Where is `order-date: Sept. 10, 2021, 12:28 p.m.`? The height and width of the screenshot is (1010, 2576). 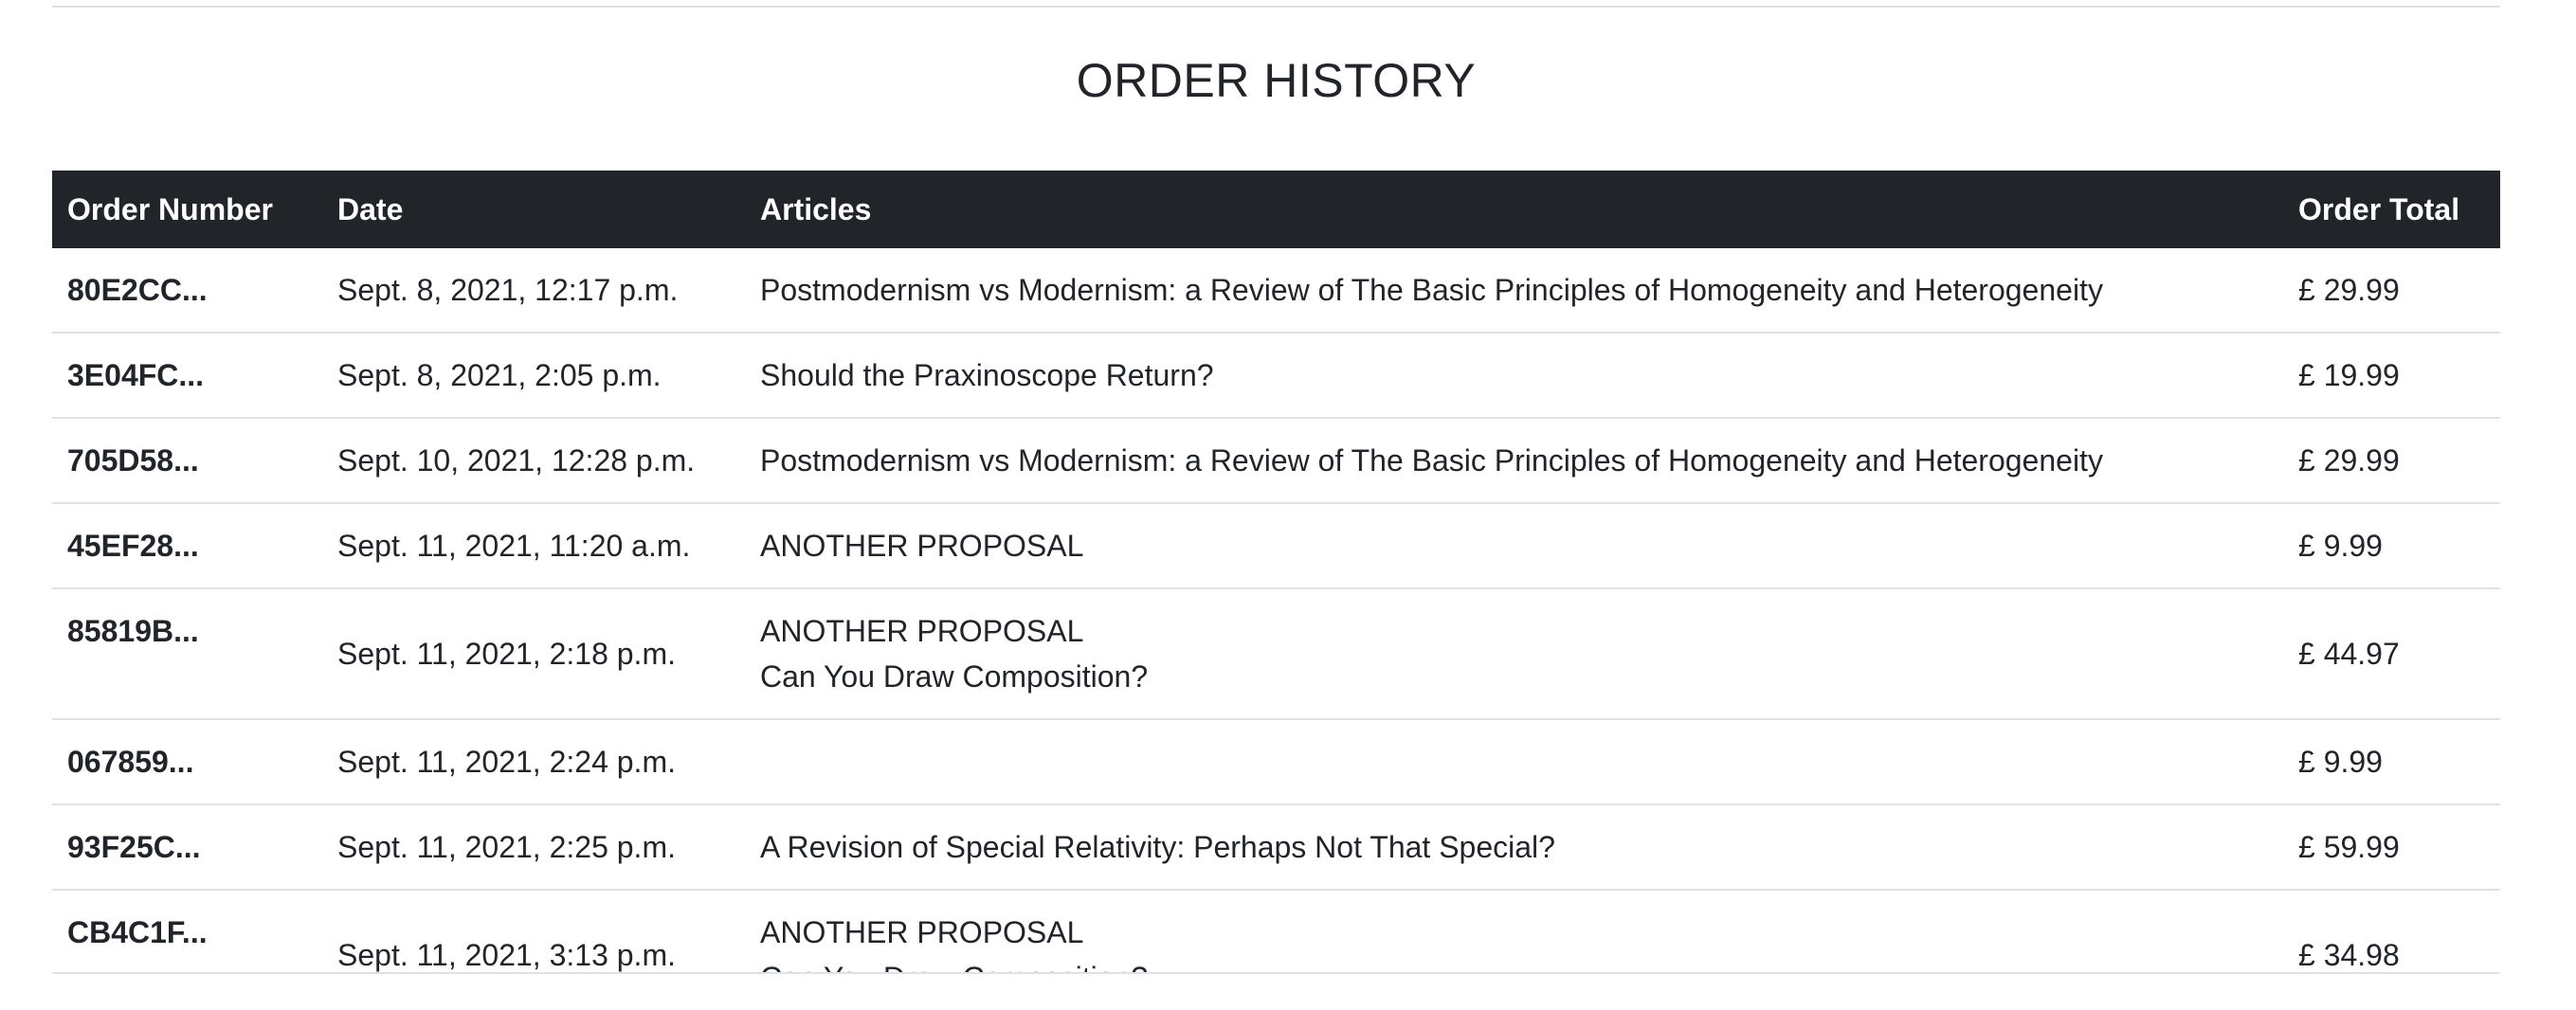
order-date: Sept. 10, 2021, 12:28 p.m. is located at coordinates (533, 461).